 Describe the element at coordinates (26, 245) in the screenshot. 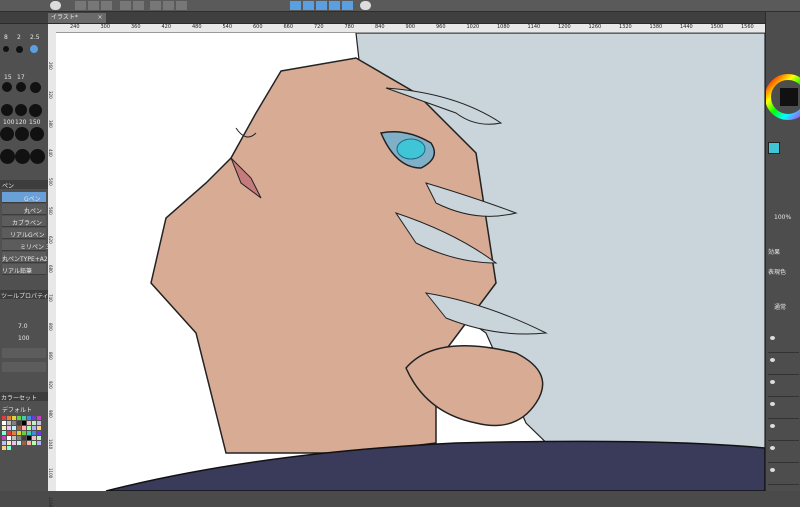

I see `sub-tool-item: ミリペン 3` at that location.